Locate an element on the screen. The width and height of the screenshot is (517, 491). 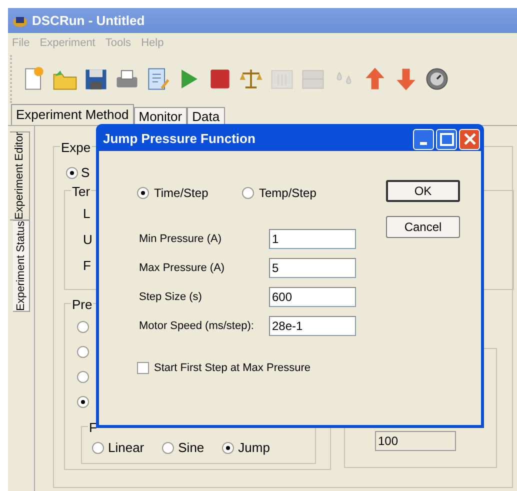
minimize-icon is located at coordinates (423, 143).